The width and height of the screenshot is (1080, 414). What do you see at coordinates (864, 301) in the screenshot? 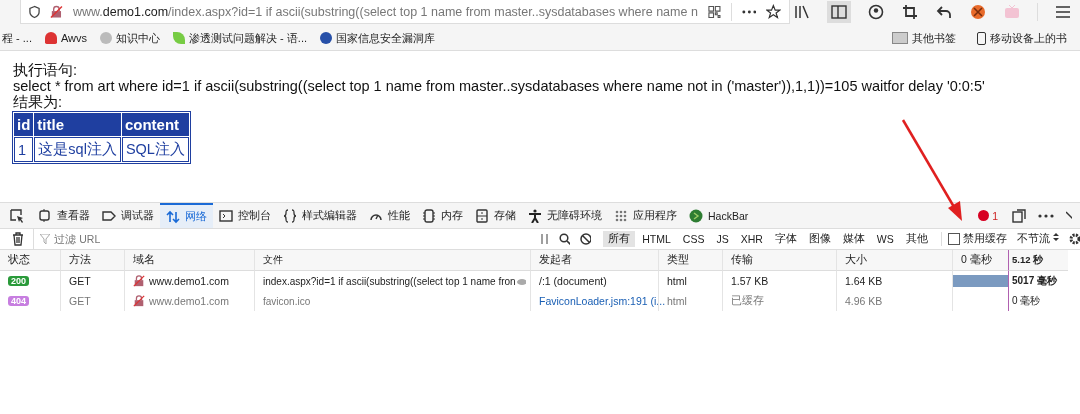
I see `table-cell: 4.96 KB` at bounding box center [864, 301].